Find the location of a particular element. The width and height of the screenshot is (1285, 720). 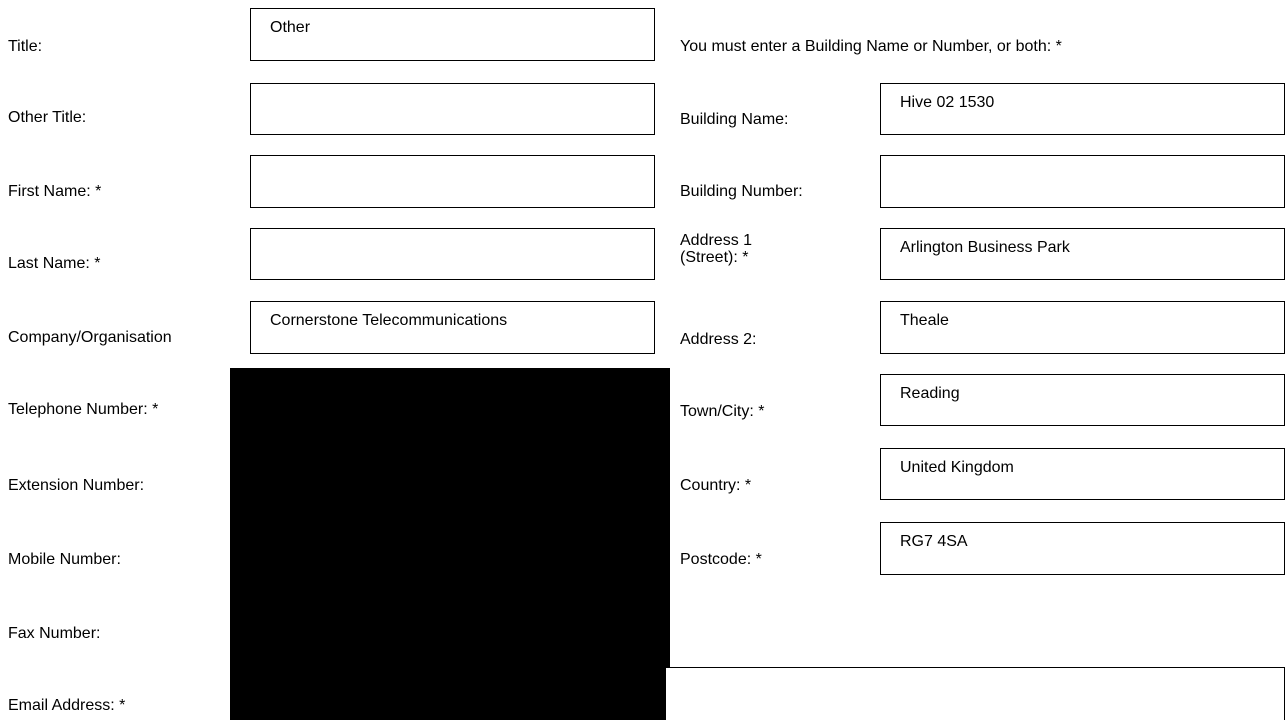

address1-value: Arlington Business Park is located at coordinates (985, 247).